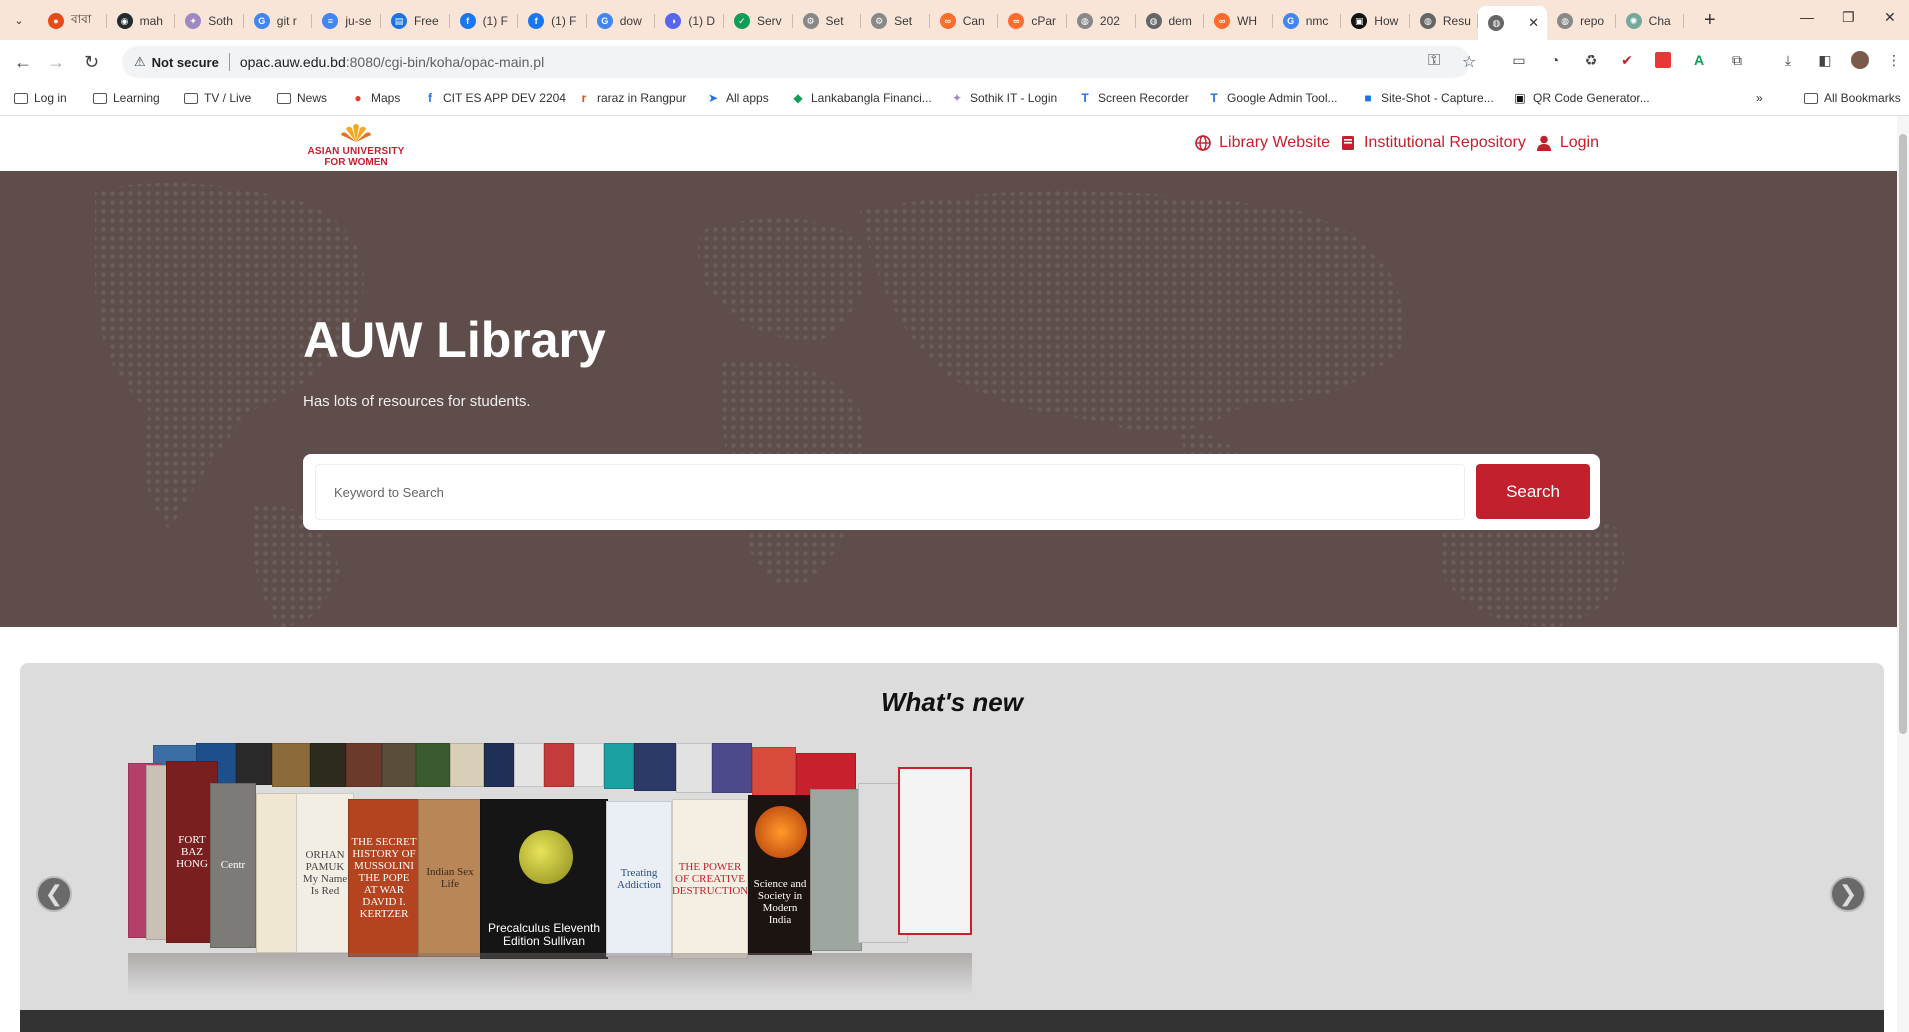  Describe the element at coordinates (126, 98) in the screenshot. I see `bookmark-item: Learning` at that location.